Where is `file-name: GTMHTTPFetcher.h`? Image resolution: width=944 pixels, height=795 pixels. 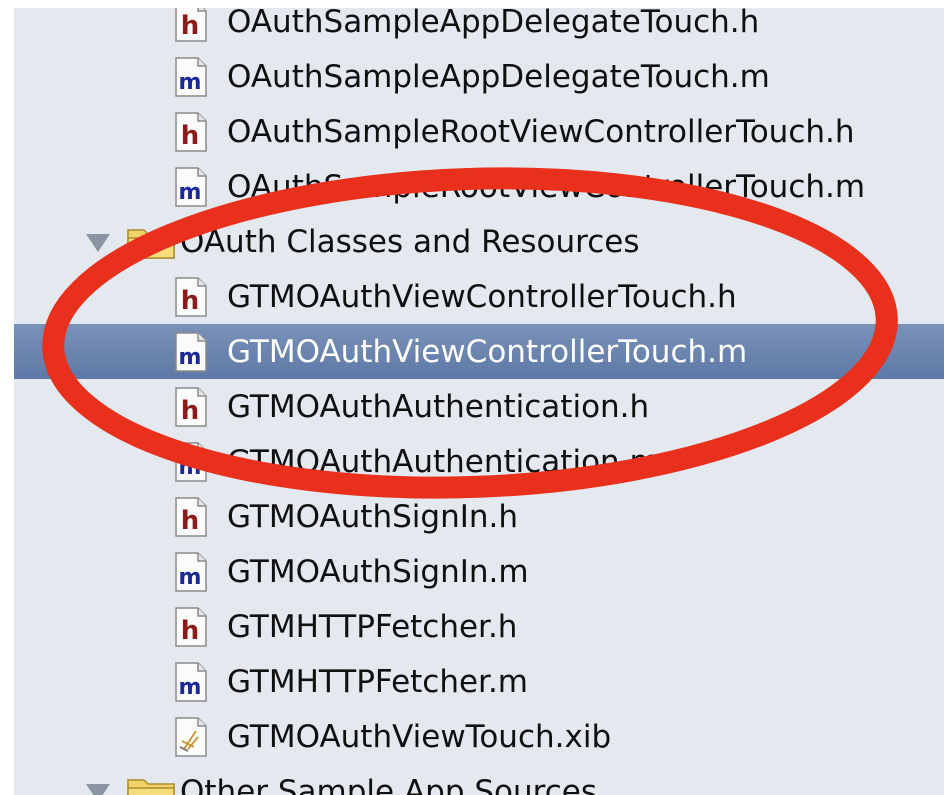 file-name: GTMHTTPFetcher.h is located at coordinates (372, 626).